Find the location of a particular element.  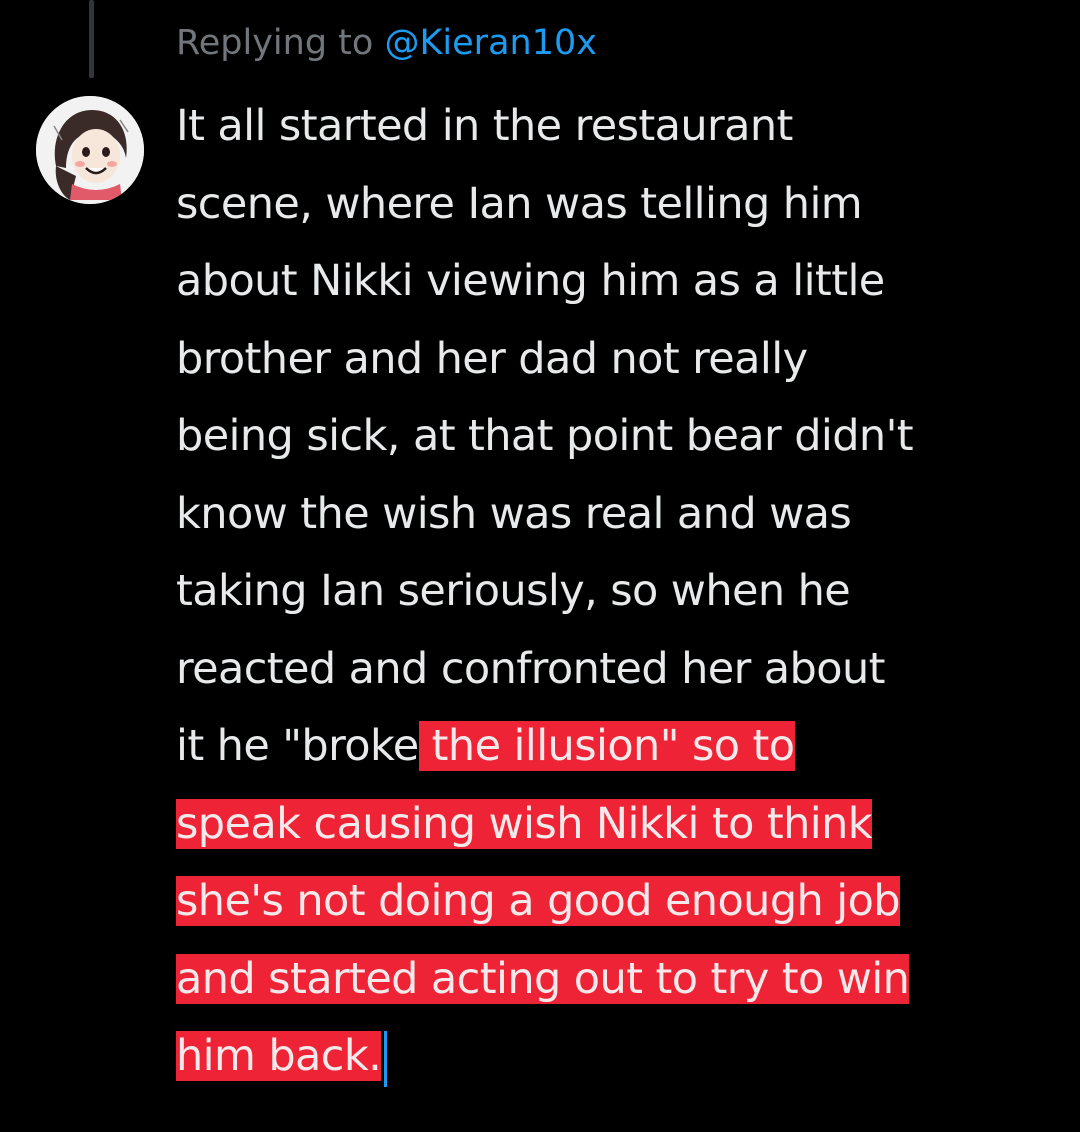

tweet-text-line: It all started in the restaurant is located at coordinates (616, 127).